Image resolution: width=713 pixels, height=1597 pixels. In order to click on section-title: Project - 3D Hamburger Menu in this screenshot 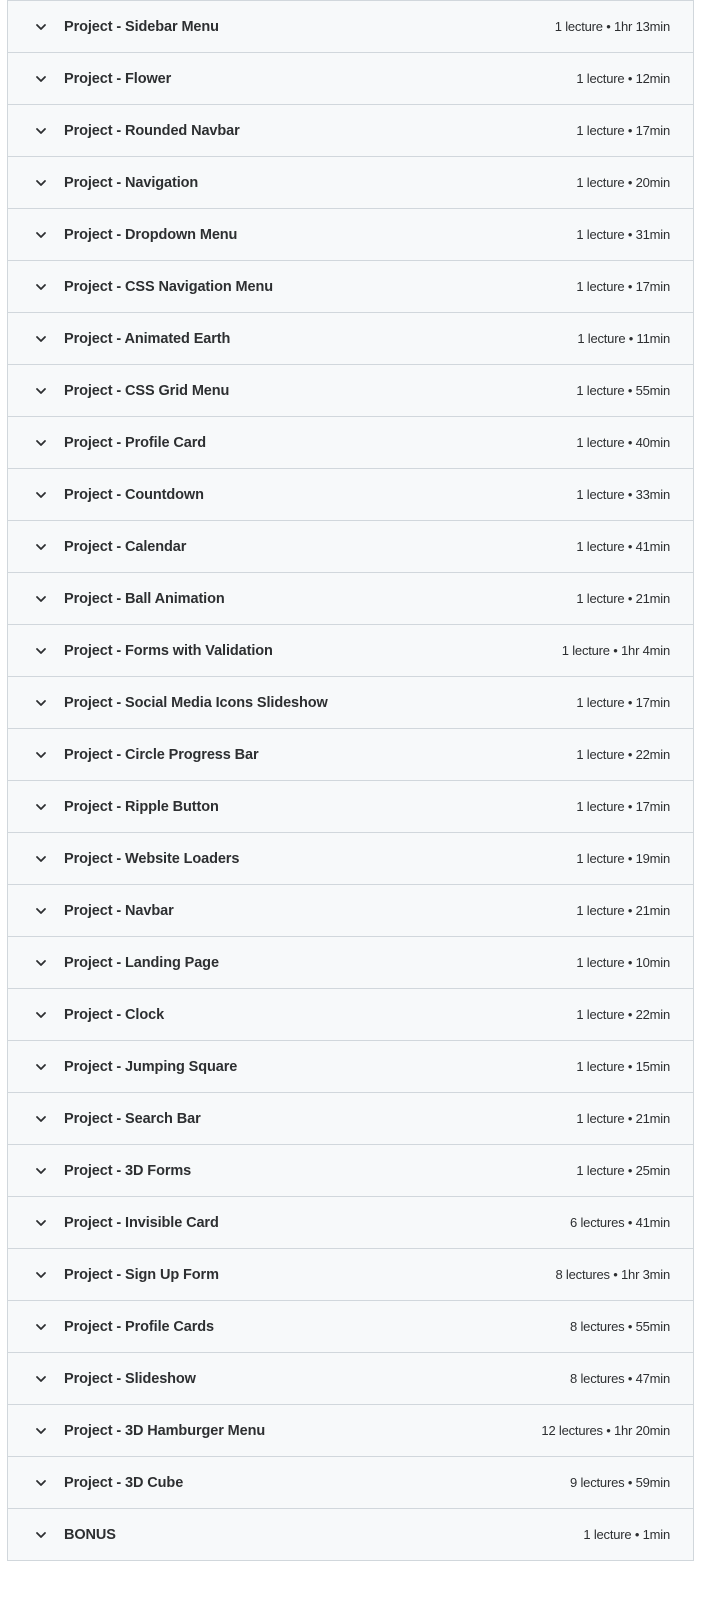, I will do `click(165, 1430)`.